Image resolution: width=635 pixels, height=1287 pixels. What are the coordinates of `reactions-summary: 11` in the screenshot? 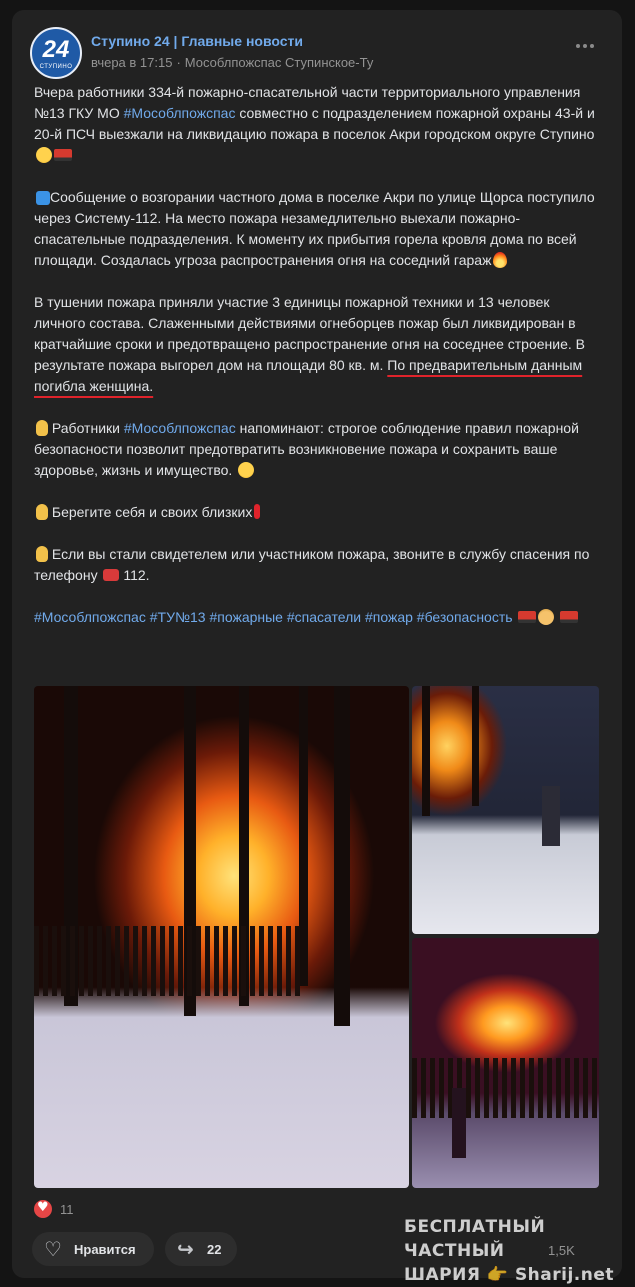 It's located at (54, 1209).